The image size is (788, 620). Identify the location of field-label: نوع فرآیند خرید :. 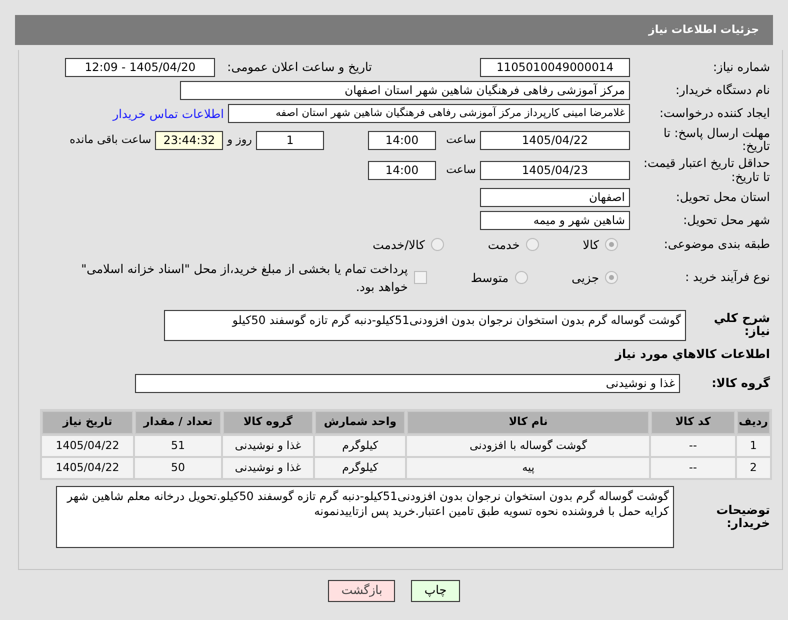
(727, 277).